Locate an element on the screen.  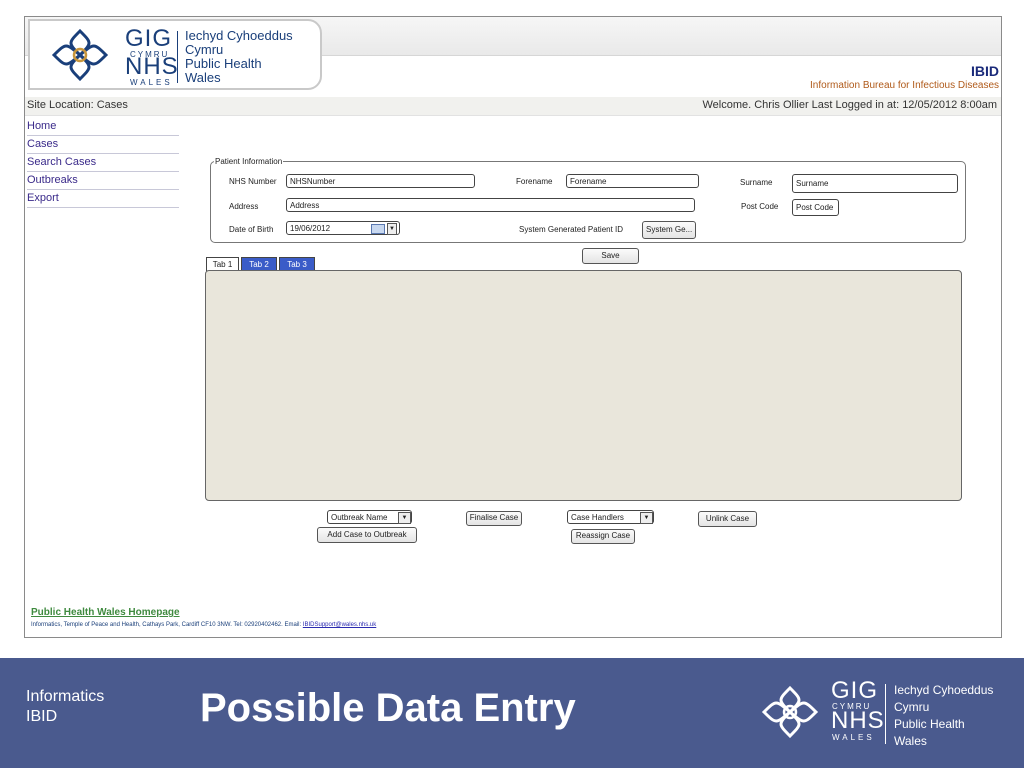
nhs-number-label: NHS Number is located at coordinates (253, 181).